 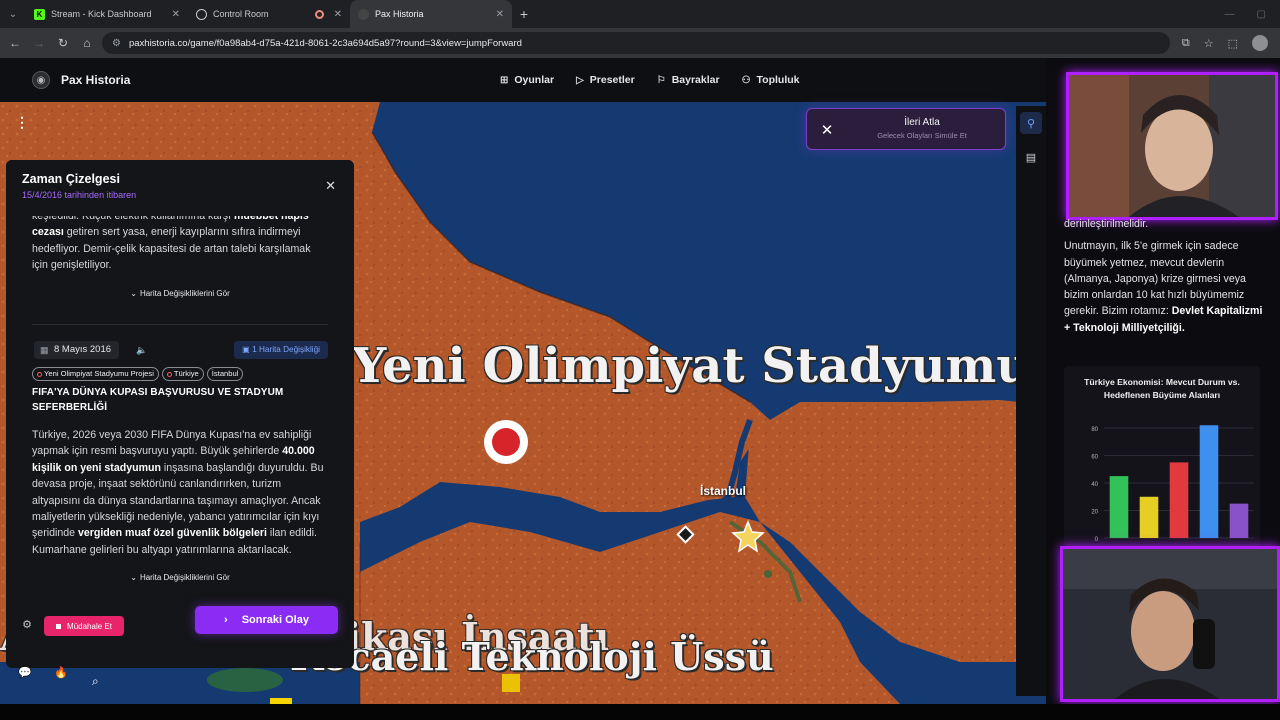 What do you see at coordinates (116, 43) in the screenshot?
I see `site-info-icon: ⚙` at bounding box center [116, 43].